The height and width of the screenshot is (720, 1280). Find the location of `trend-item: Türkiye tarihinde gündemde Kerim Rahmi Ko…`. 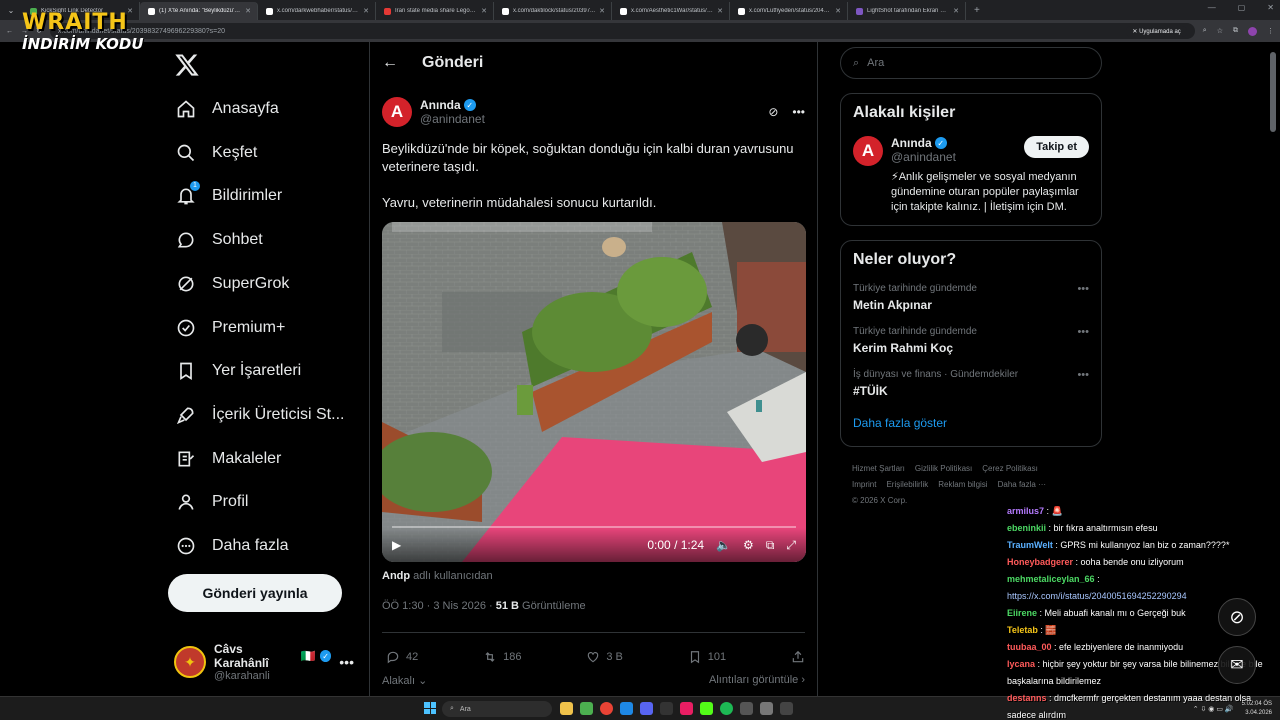

trend-item: Türkiye tarihinde gündemde Kerim Rahmi Ko… is located at coordinates (971, 340).